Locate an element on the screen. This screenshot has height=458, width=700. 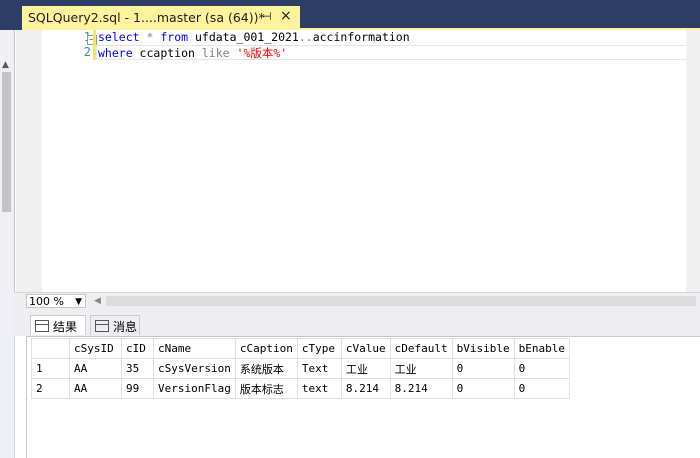
column-header: bVisible is located at coordinates (483, 348).